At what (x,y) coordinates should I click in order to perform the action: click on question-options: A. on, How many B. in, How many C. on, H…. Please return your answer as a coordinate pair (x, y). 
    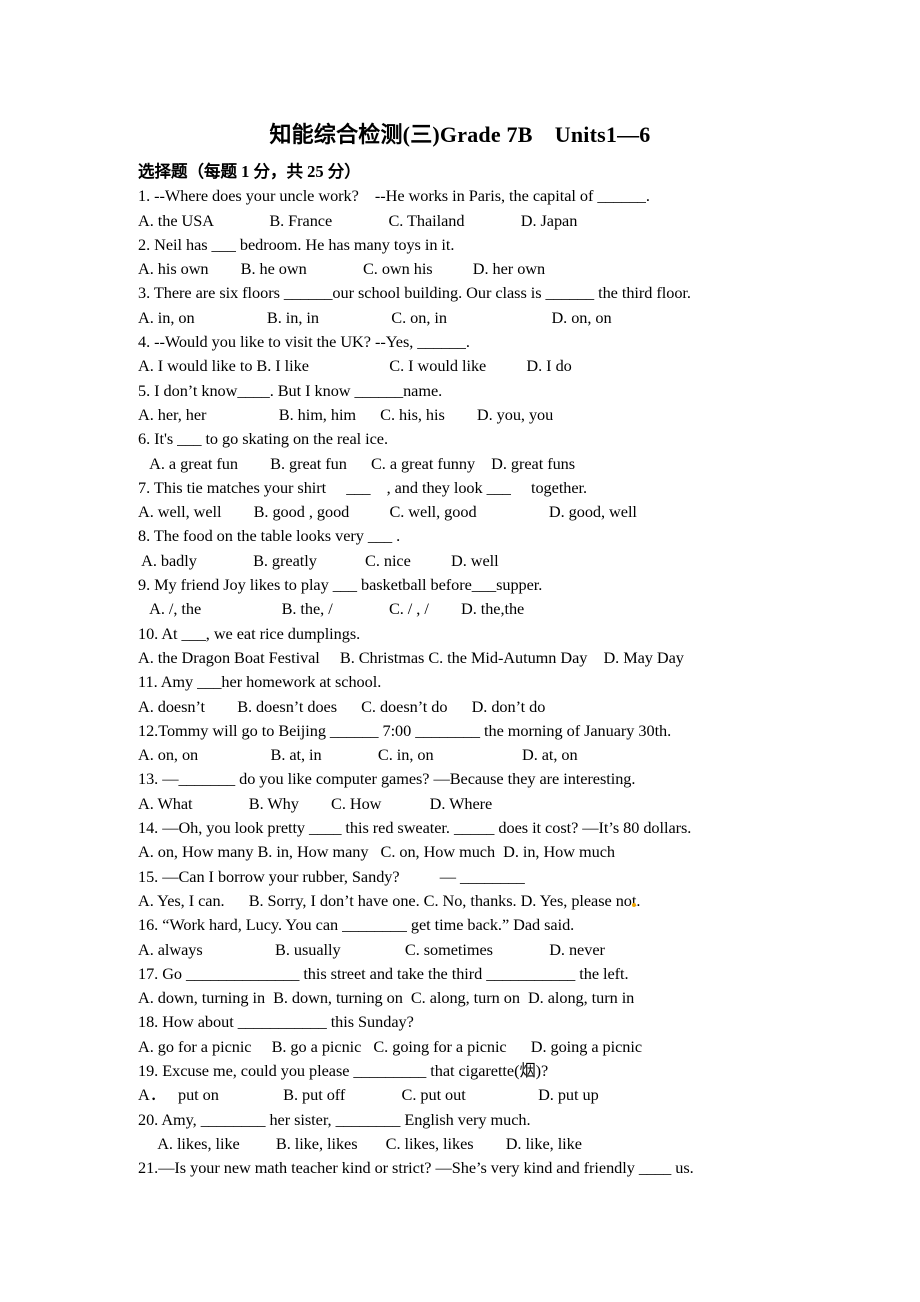
    Looking at the image, I should click on (376, 852).